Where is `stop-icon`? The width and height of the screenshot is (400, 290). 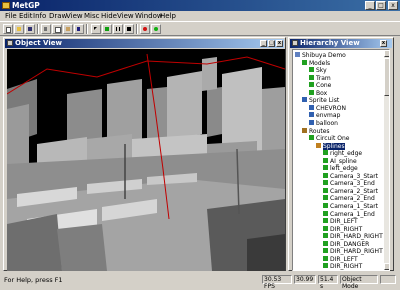
stop-icon is located at coordinates (129, 29).